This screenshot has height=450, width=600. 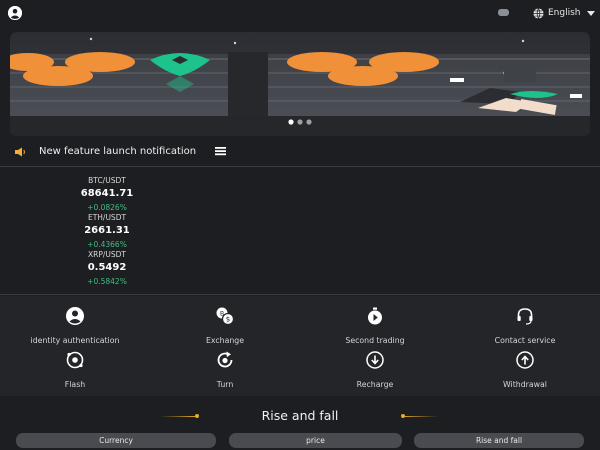 What do you see at coordinates (525, 360) in the screenshot?
I see `upload-icon` at bounding box center [525, 360].